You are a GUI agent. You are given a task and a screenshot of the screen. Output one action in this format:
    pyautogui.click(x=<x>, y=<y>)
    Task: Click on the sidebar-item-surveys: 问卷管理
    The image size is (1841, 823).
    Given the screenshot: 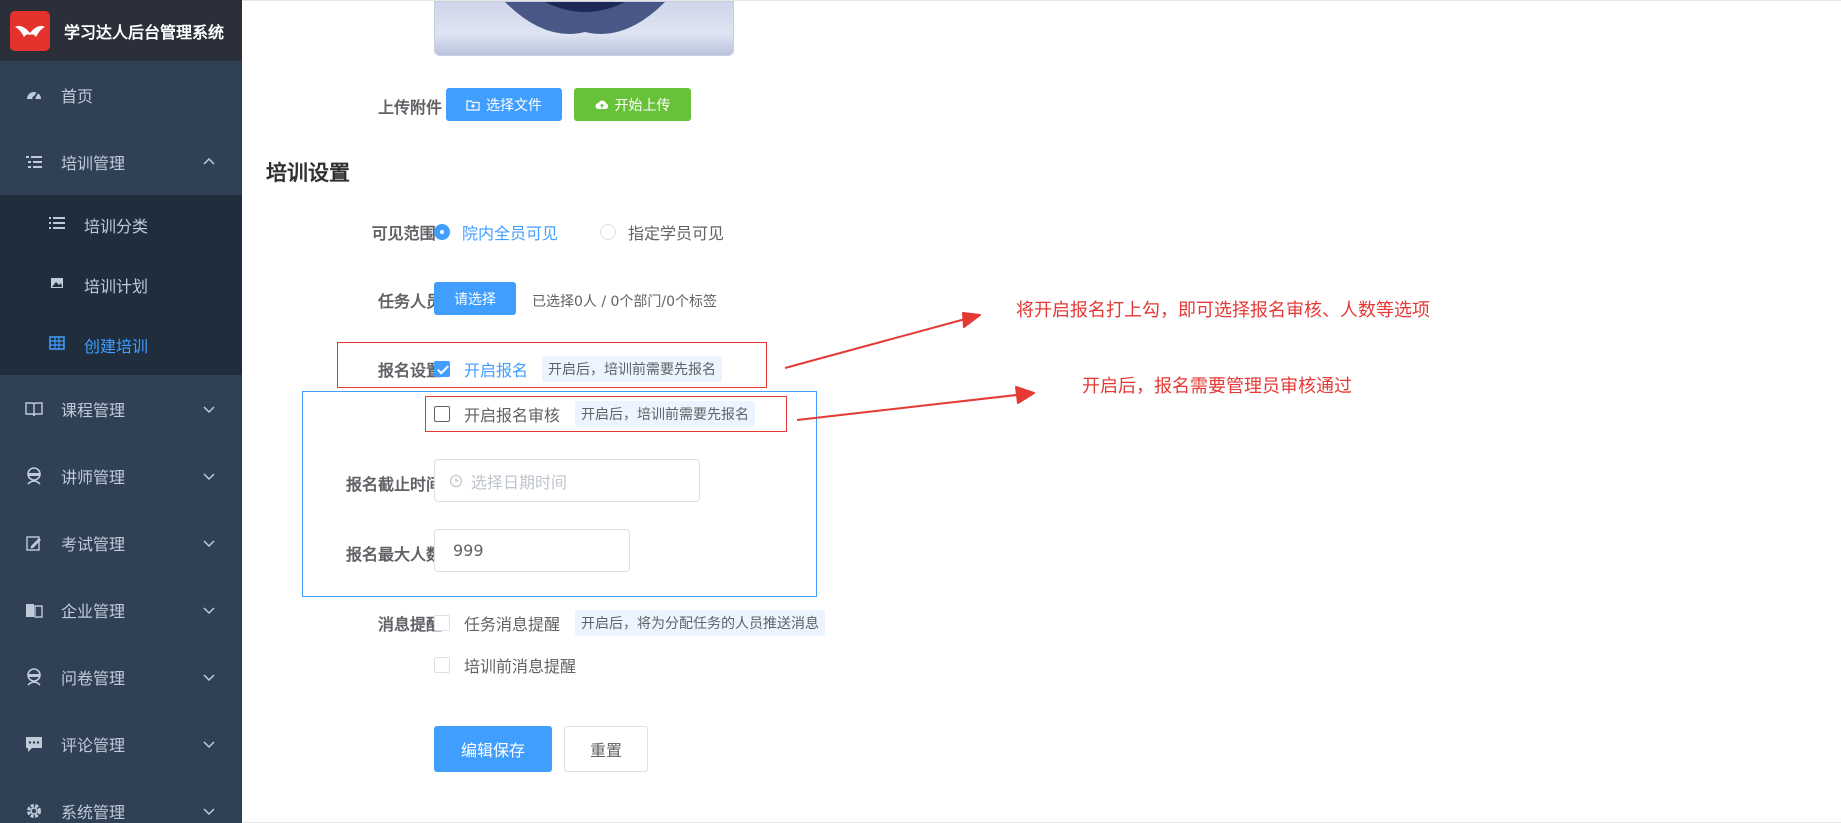 What is the action you would take?
    pyautogui.click(x=121, y=676)
    